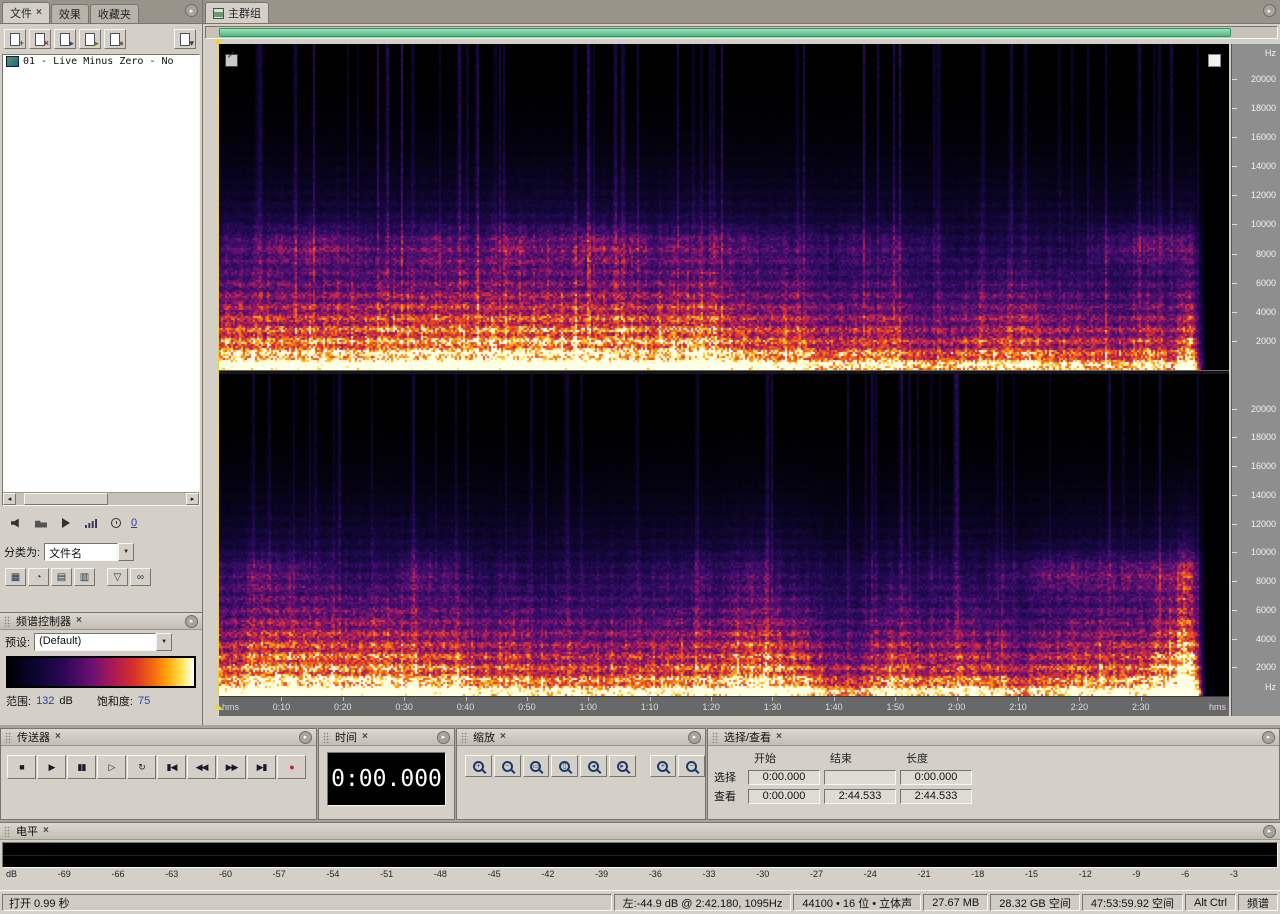 The width and height of the screenshot is (1280, 914). What do you see at coordinates (16, 523) in the screenshot?
I see `autoplay-button` at bounding box center [16, 523].